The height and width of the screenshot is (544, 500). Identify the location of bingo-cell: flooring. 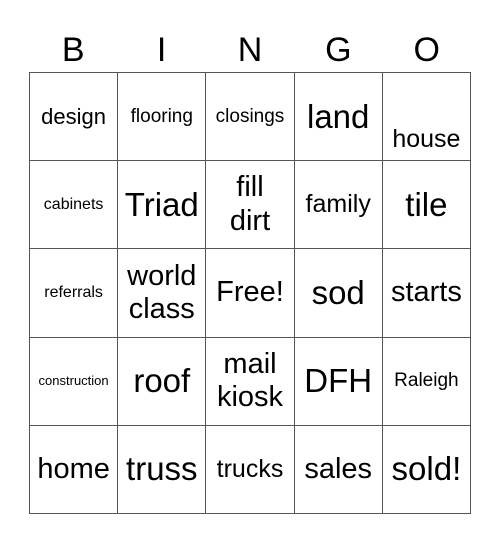
(162, 117).